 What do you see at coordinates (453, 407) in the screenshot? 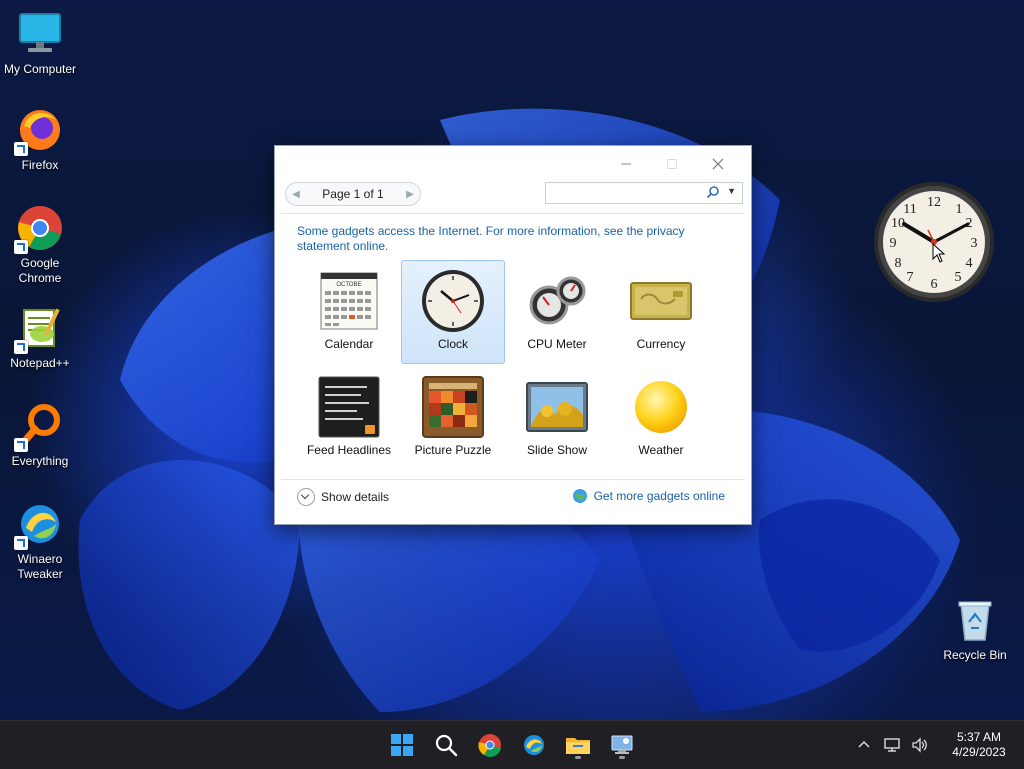
I see `picture-puzzle-icon` at bounding box center [453, 407].